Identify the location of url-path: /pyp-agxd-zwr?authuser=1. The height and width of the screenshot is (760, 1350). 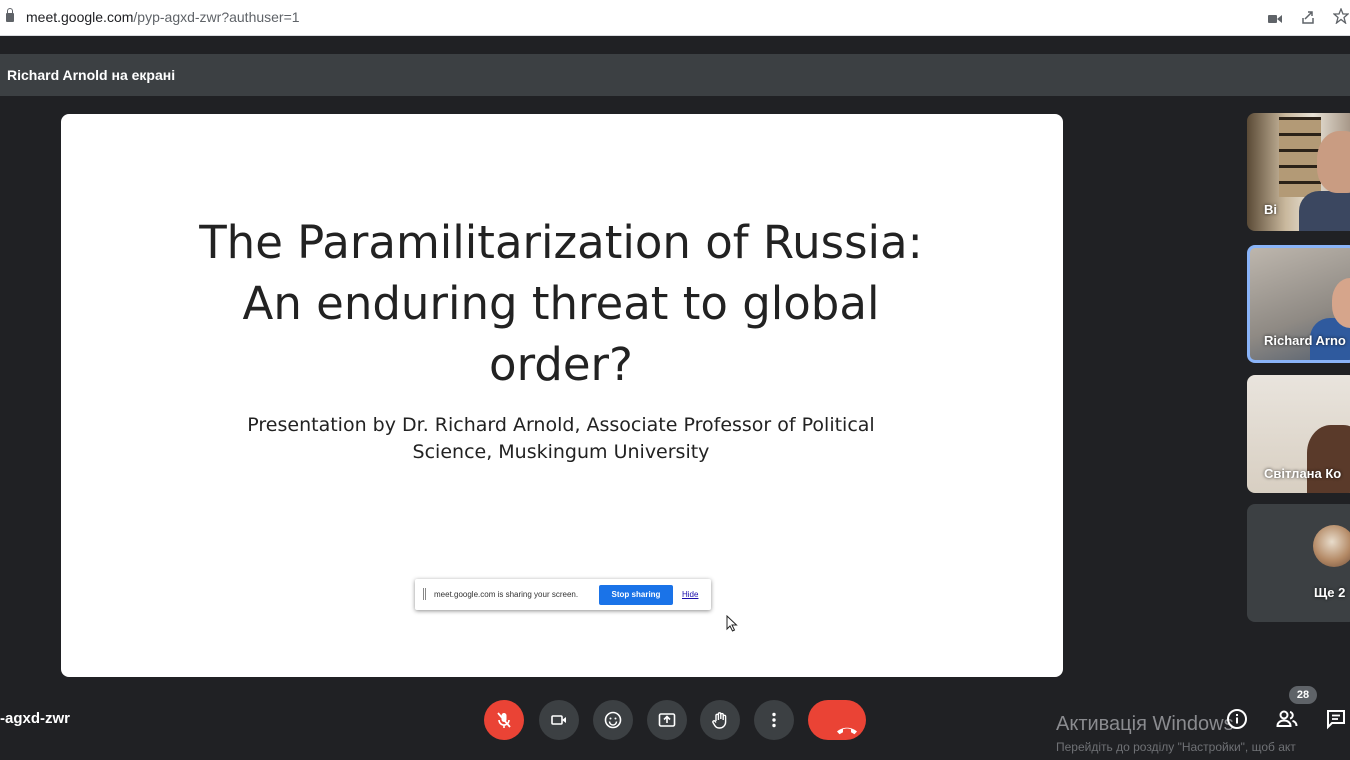
(216, 17).